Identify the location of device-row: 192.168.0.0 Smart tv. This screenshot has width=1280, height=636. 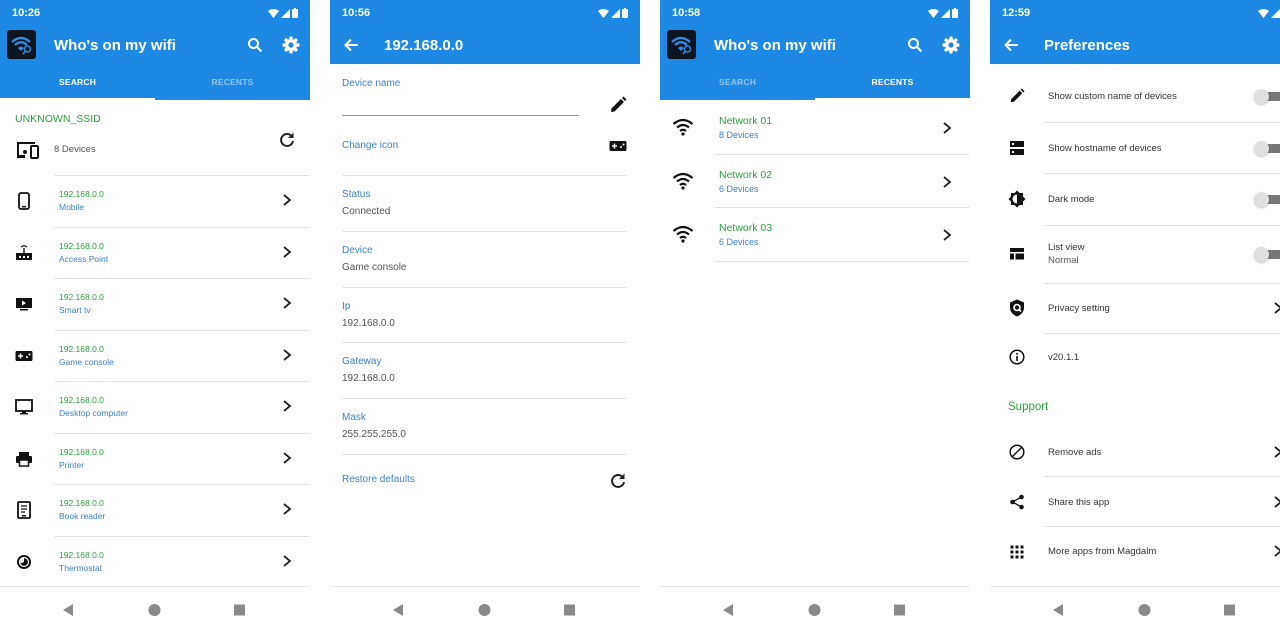
(155, 304).